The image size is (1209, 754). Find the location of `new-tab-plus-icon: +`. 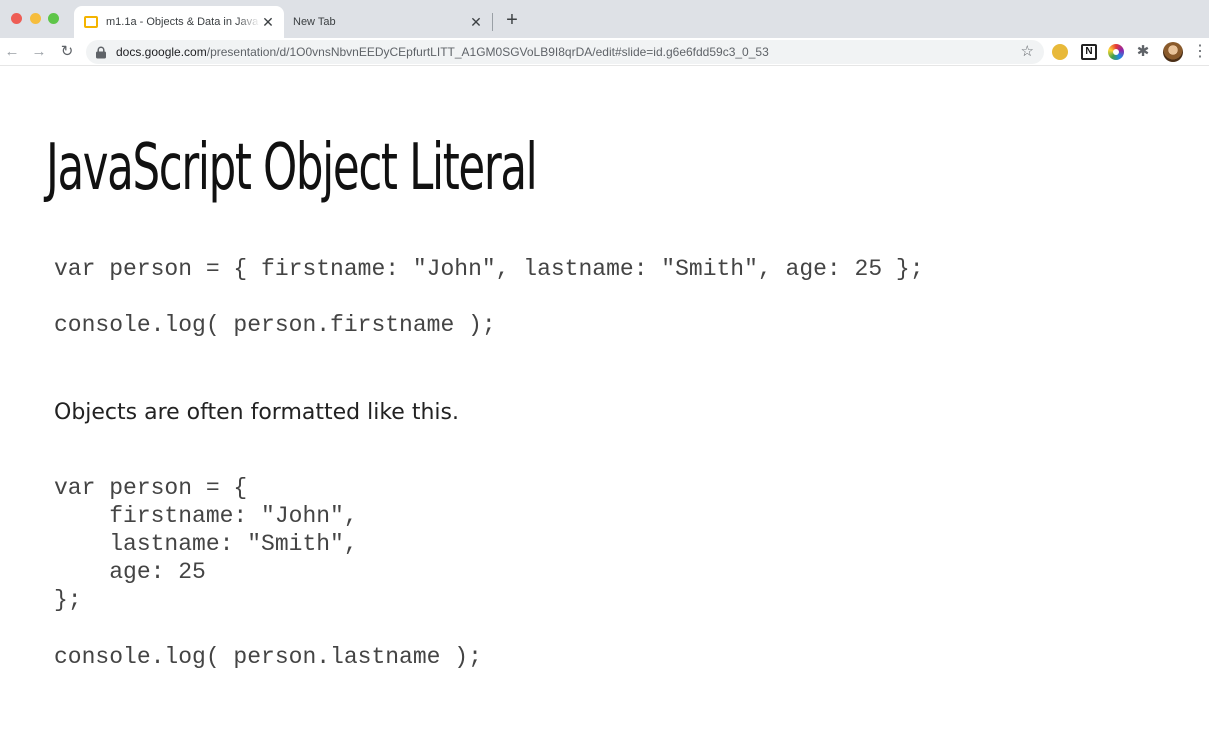

new-tab-plus-icon: + is located at coordinates (512, 20).